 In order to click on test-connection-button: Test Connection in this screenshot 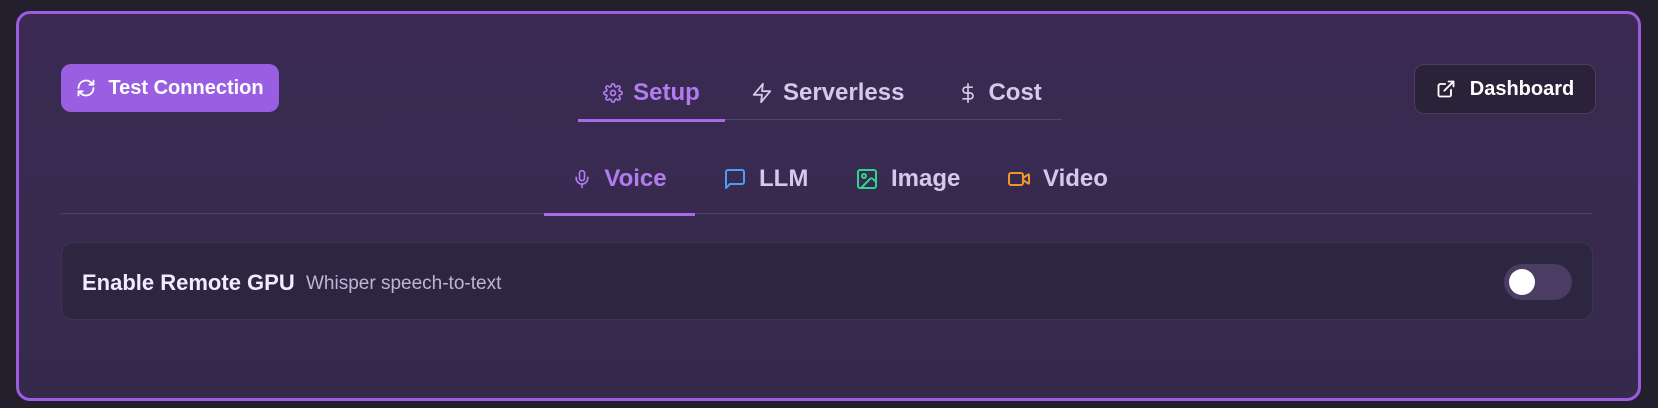, I will do `click(170, 88)`.